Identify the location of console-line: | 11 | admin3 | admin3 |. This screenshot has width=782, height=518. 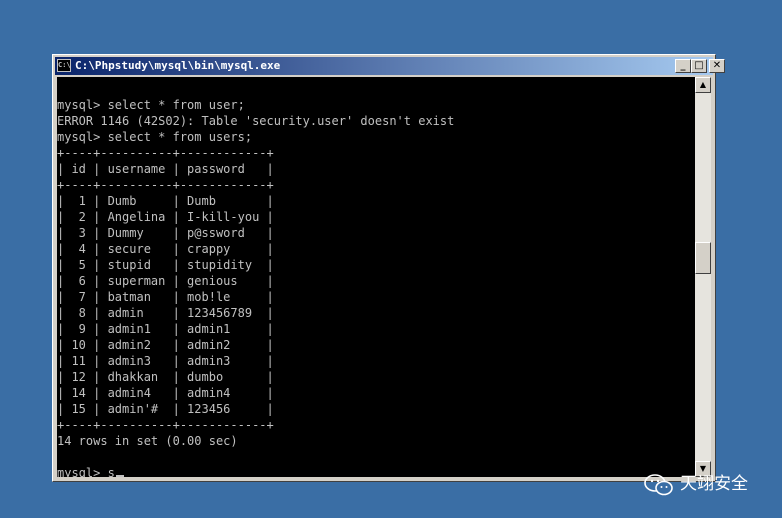
(165, 361).